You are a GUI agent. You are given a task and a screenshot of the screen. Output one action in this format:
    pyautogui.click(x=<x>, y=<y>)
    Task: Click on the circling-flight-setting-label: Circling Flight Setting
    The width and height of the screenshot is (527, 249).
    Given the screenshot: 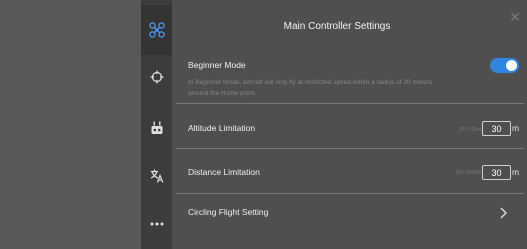 What is the action you would take?
    pyautogui.click(x=228, y=212)
    